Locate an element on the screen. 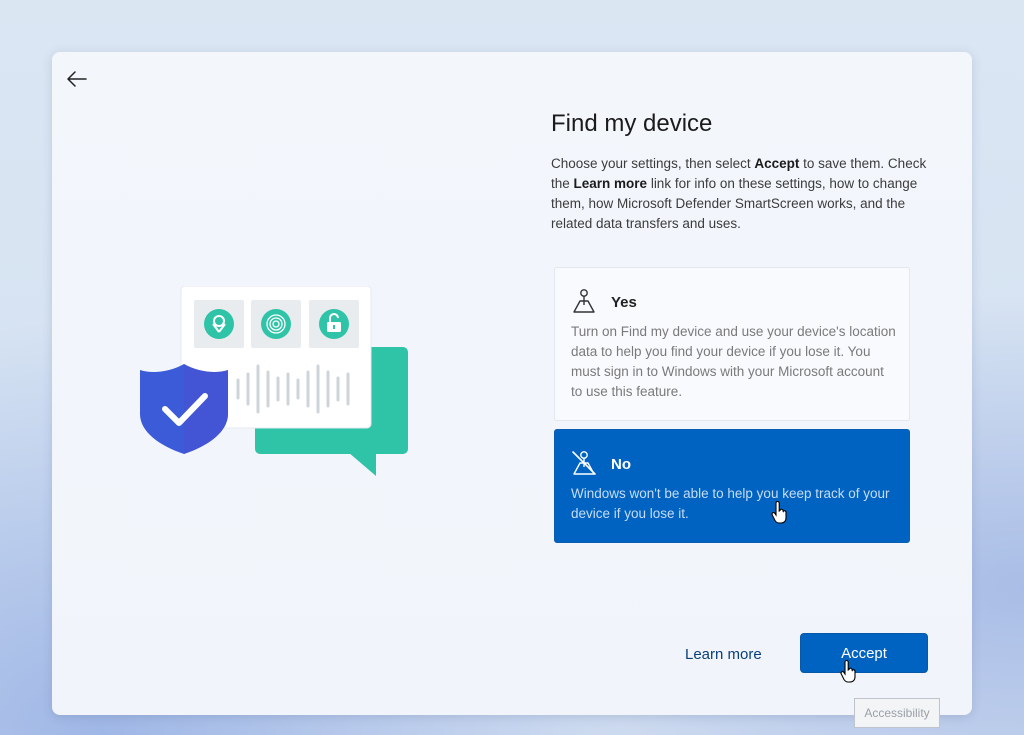 The height and width of the screenshot is (735, 1024). back-button is located at coordinates (77, 79).